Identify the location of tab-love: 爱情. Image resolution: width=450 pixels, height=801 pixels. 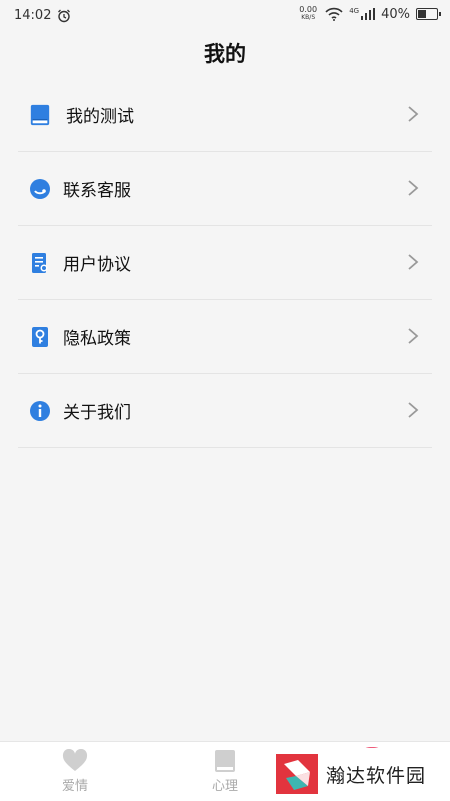
(75, 771).